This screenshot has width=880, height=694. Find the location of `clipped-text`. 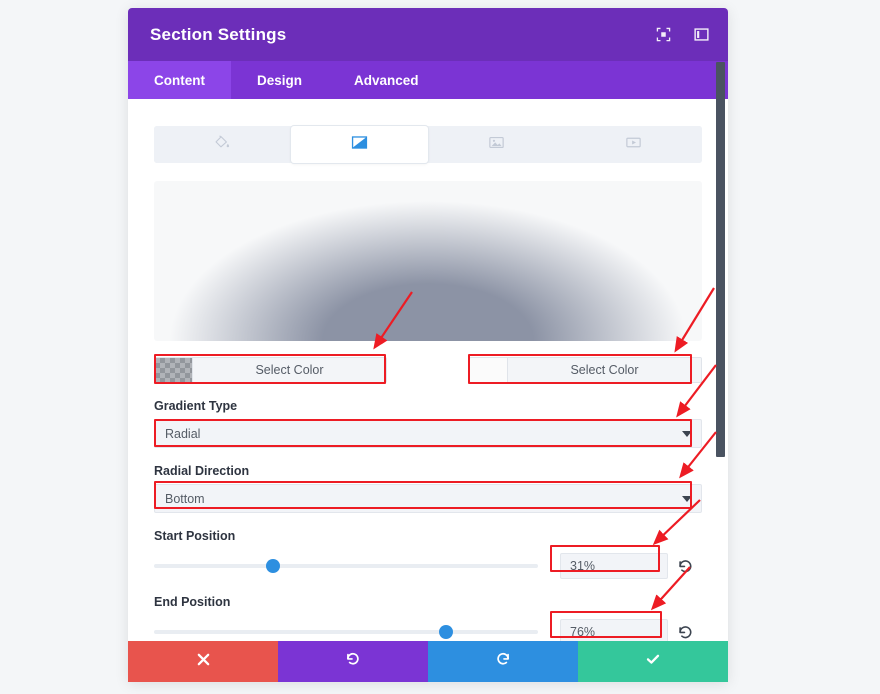

clipped-text is located at coordinates (179, 102).